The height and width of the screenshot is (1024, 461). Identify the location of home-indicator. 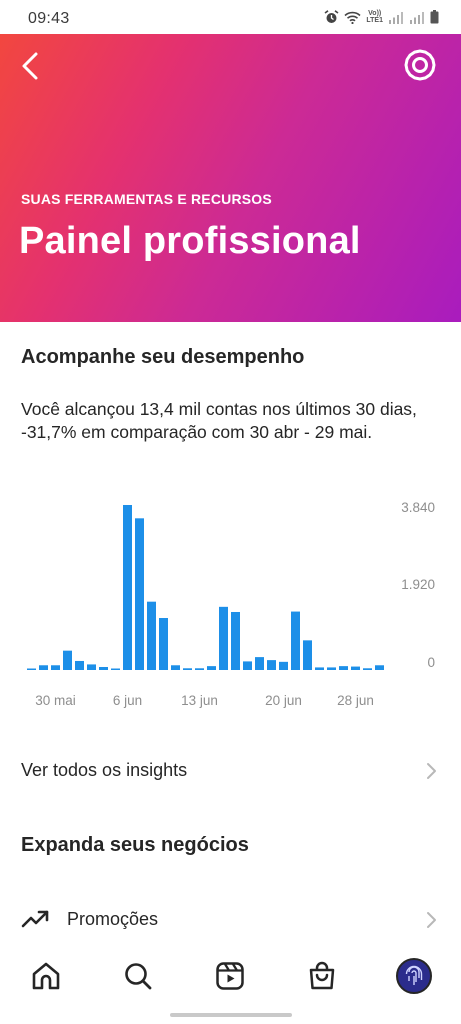
(231, 1015).